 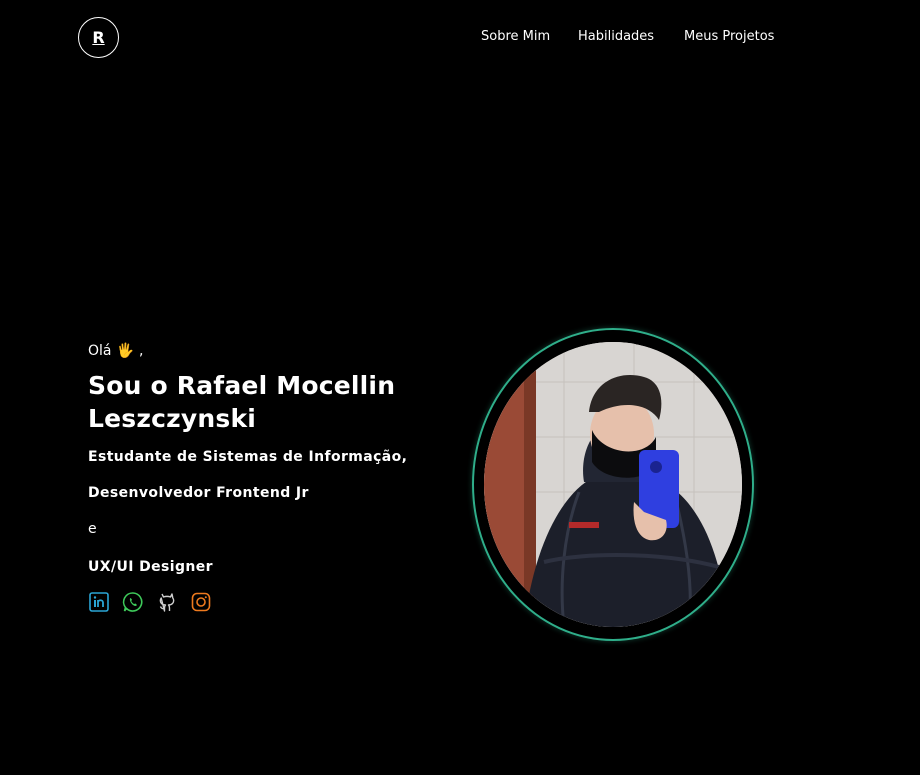 What do you see at coordinates (201, 602) in the screenshot?
I see `instagram-icon` at bounding box center [201, 602].